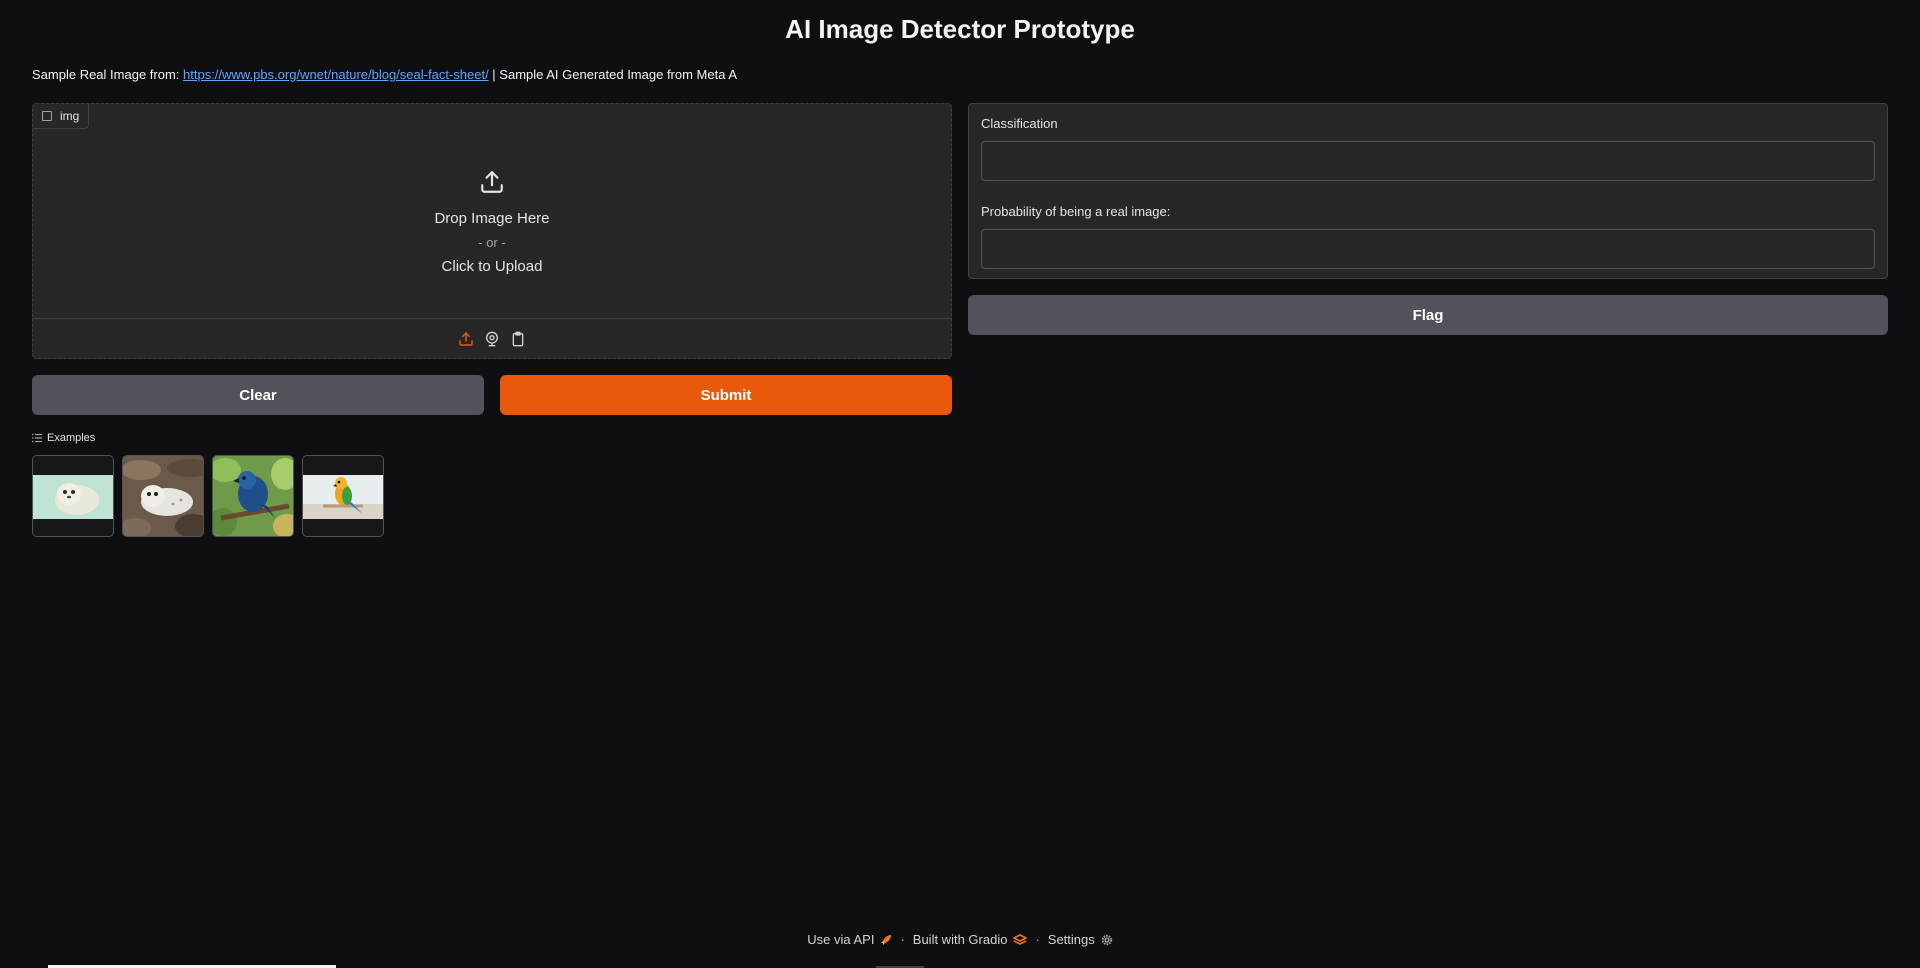 The width and height of the screenshot is (1920, 968). I want to click on examples-gallery, so click(208, 496).